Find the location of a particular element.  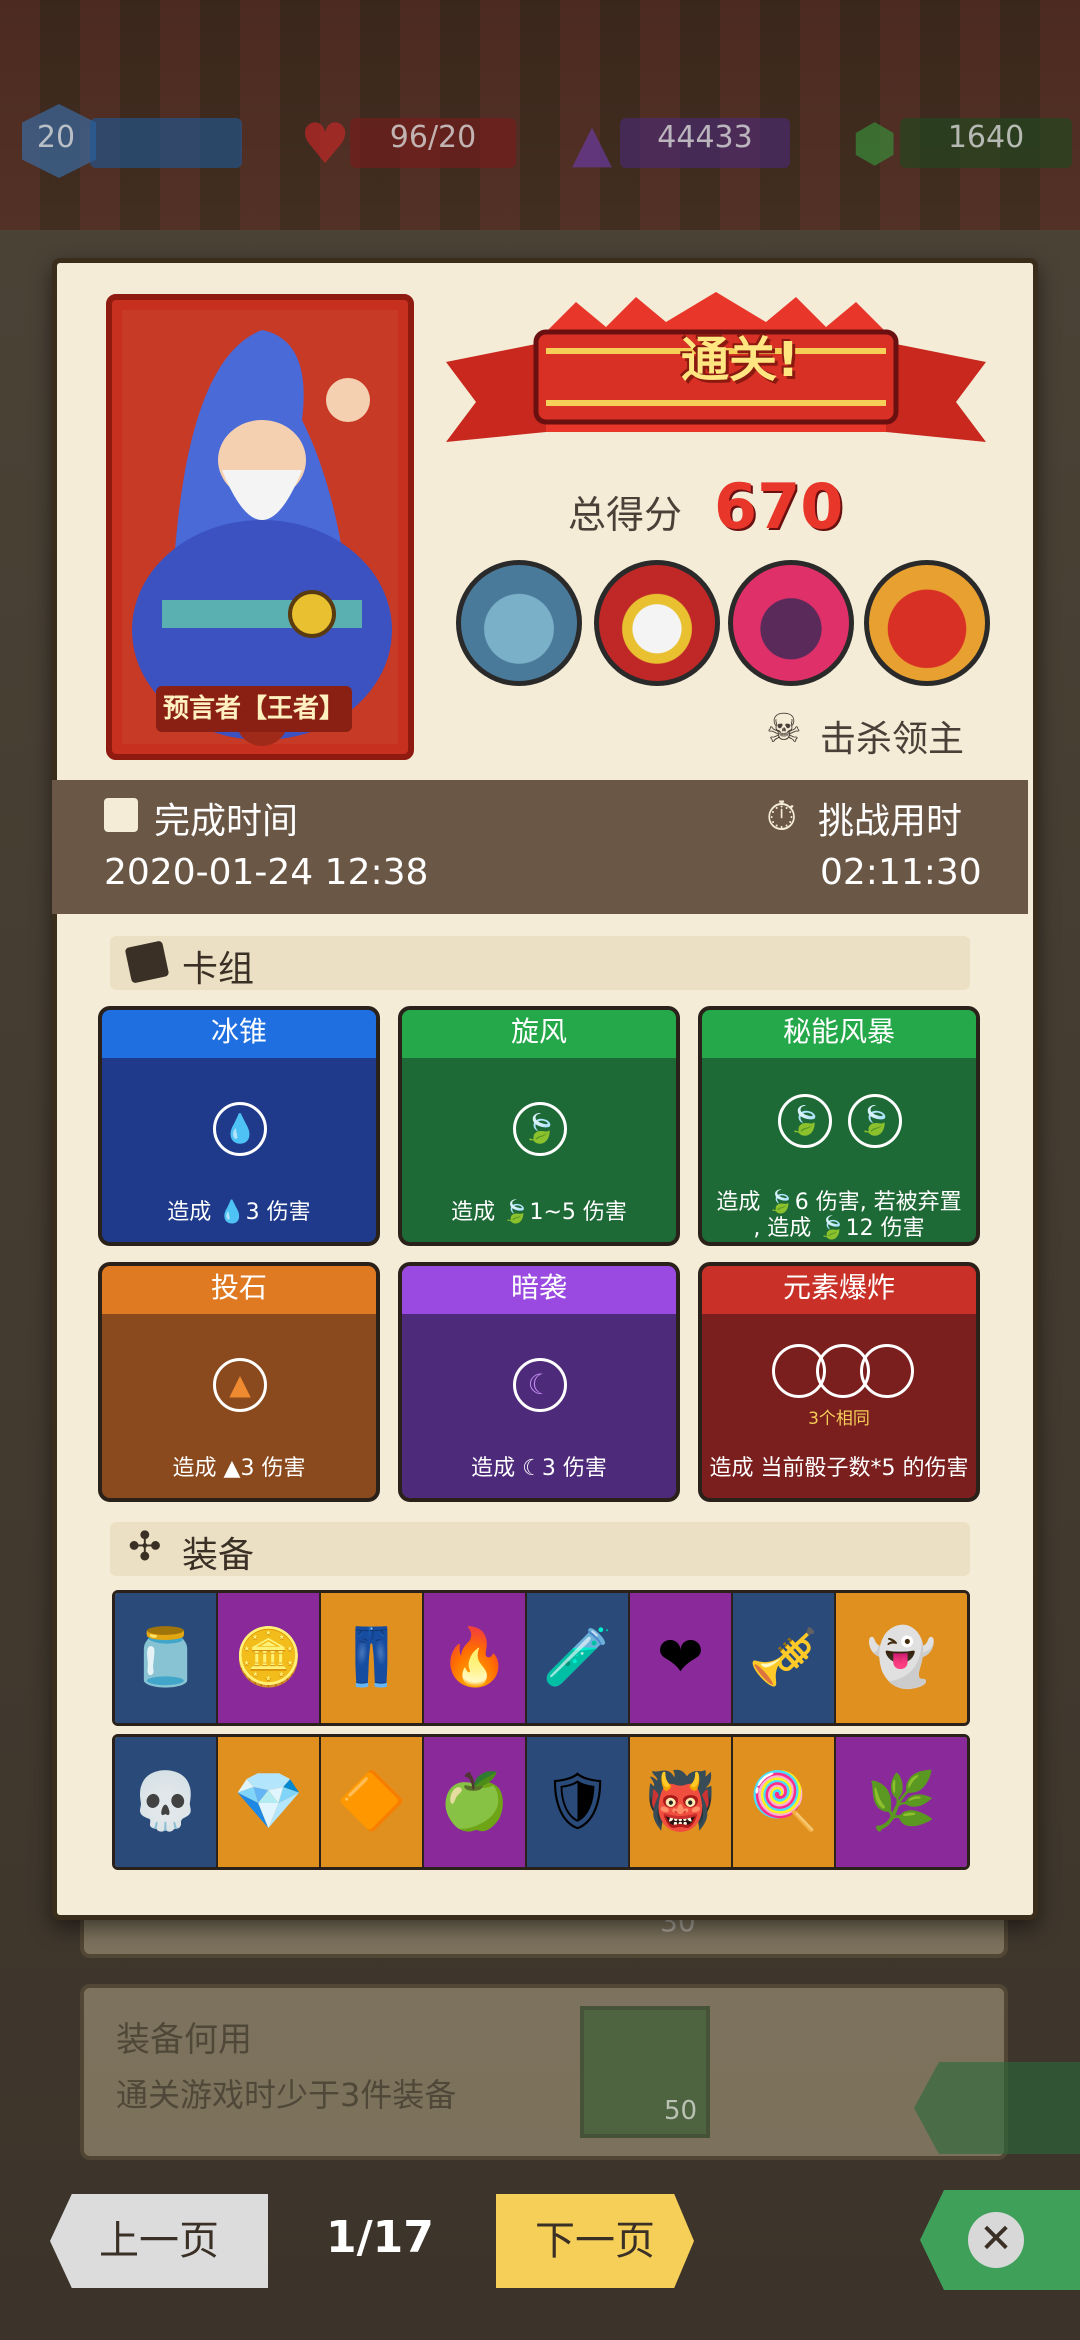

moon-die-icon: ☾ is located at coordinates (540, 1385).